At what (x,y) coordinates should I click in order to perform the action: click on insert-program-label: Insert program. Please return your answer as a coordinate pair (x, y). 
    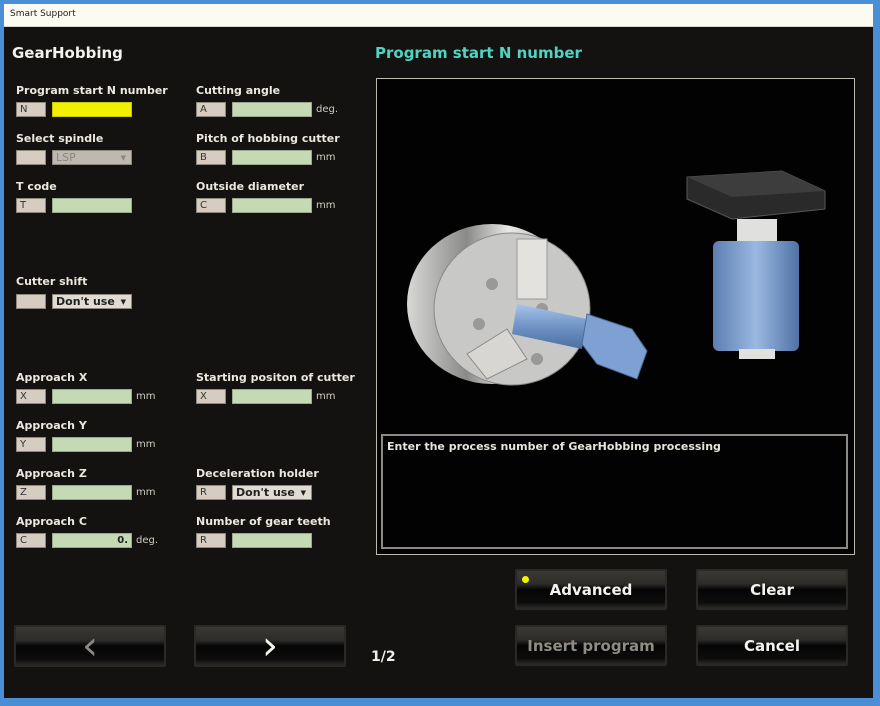
    Looking at the image, I should click on (591, 645).